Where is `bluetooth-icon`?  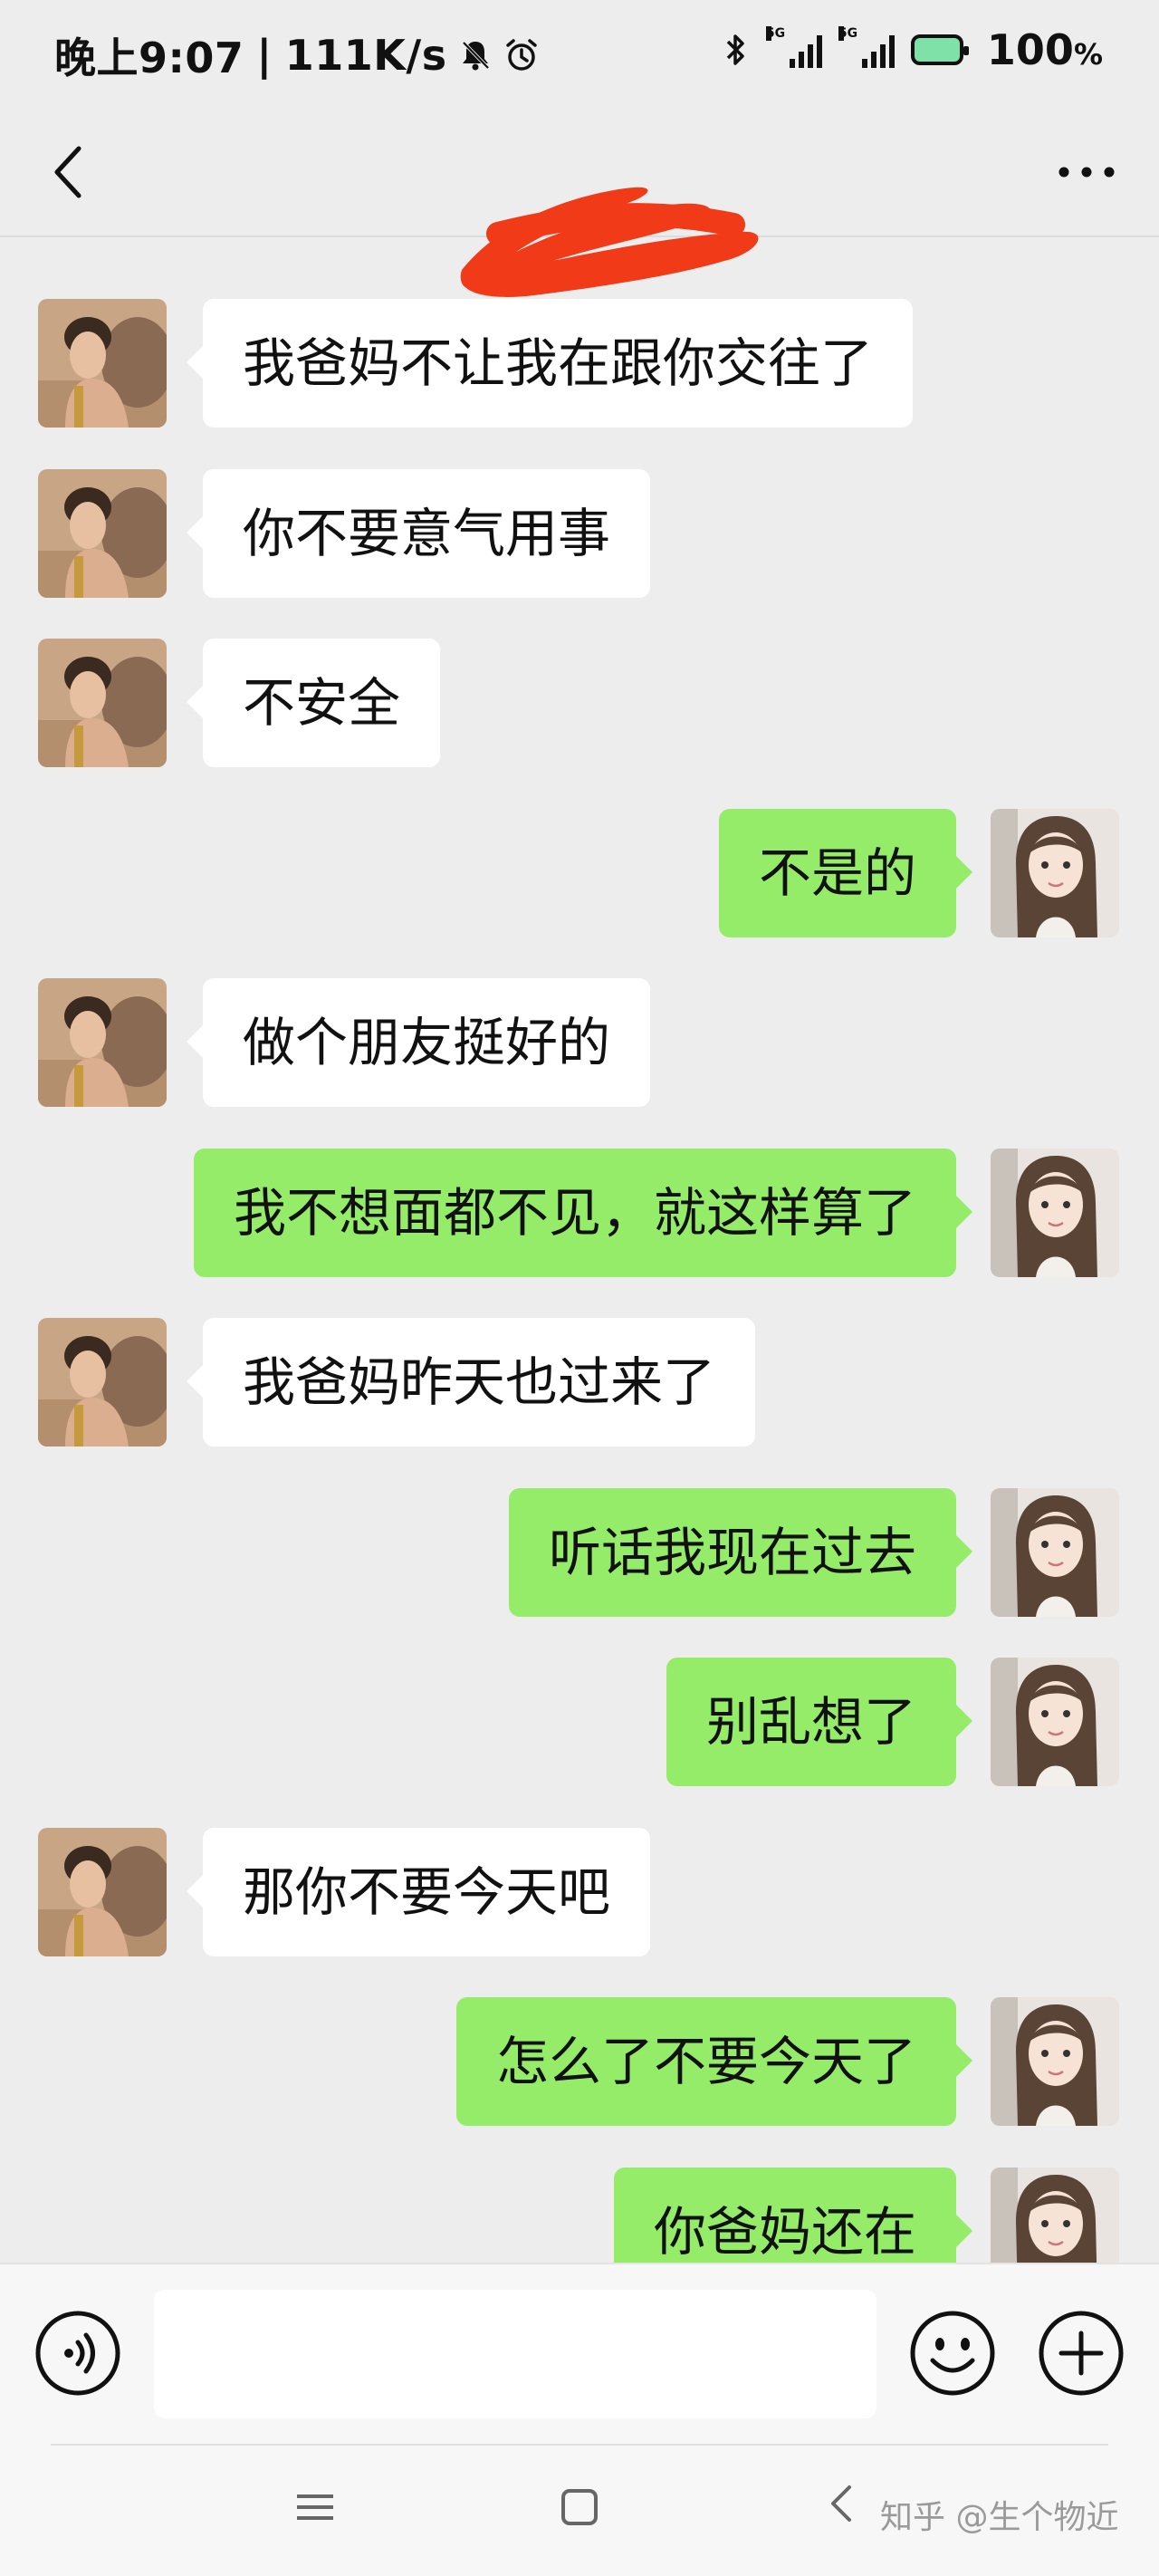 bluetooth-icon is located at coordinates (735, 49).